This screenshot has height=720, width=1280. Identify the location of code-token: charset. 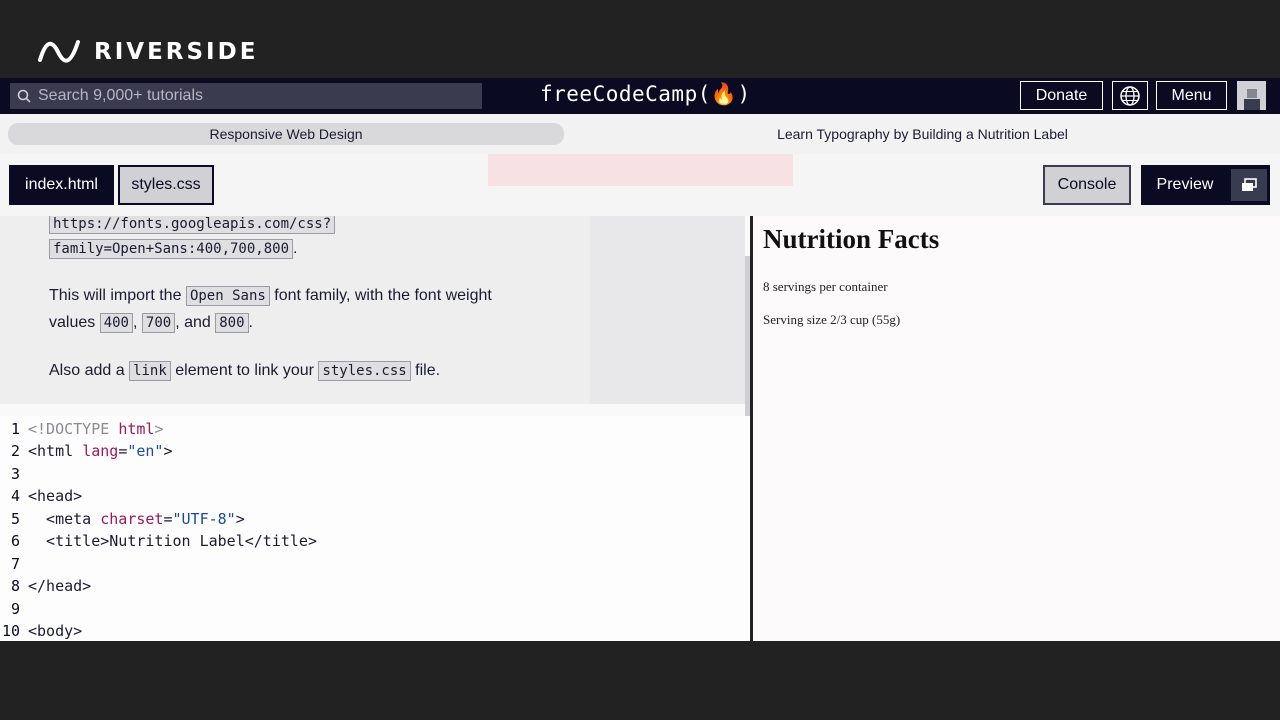
(132, 519).